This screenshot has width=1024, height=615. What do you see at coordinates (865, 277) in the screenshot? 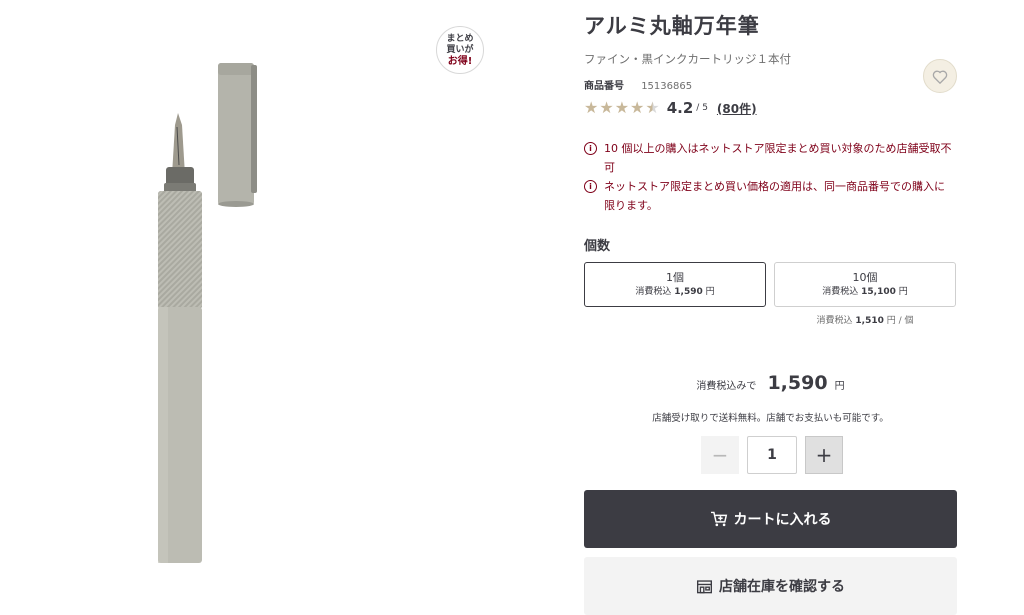
I see `option-count: 10個` at bounding box center [865, 277].